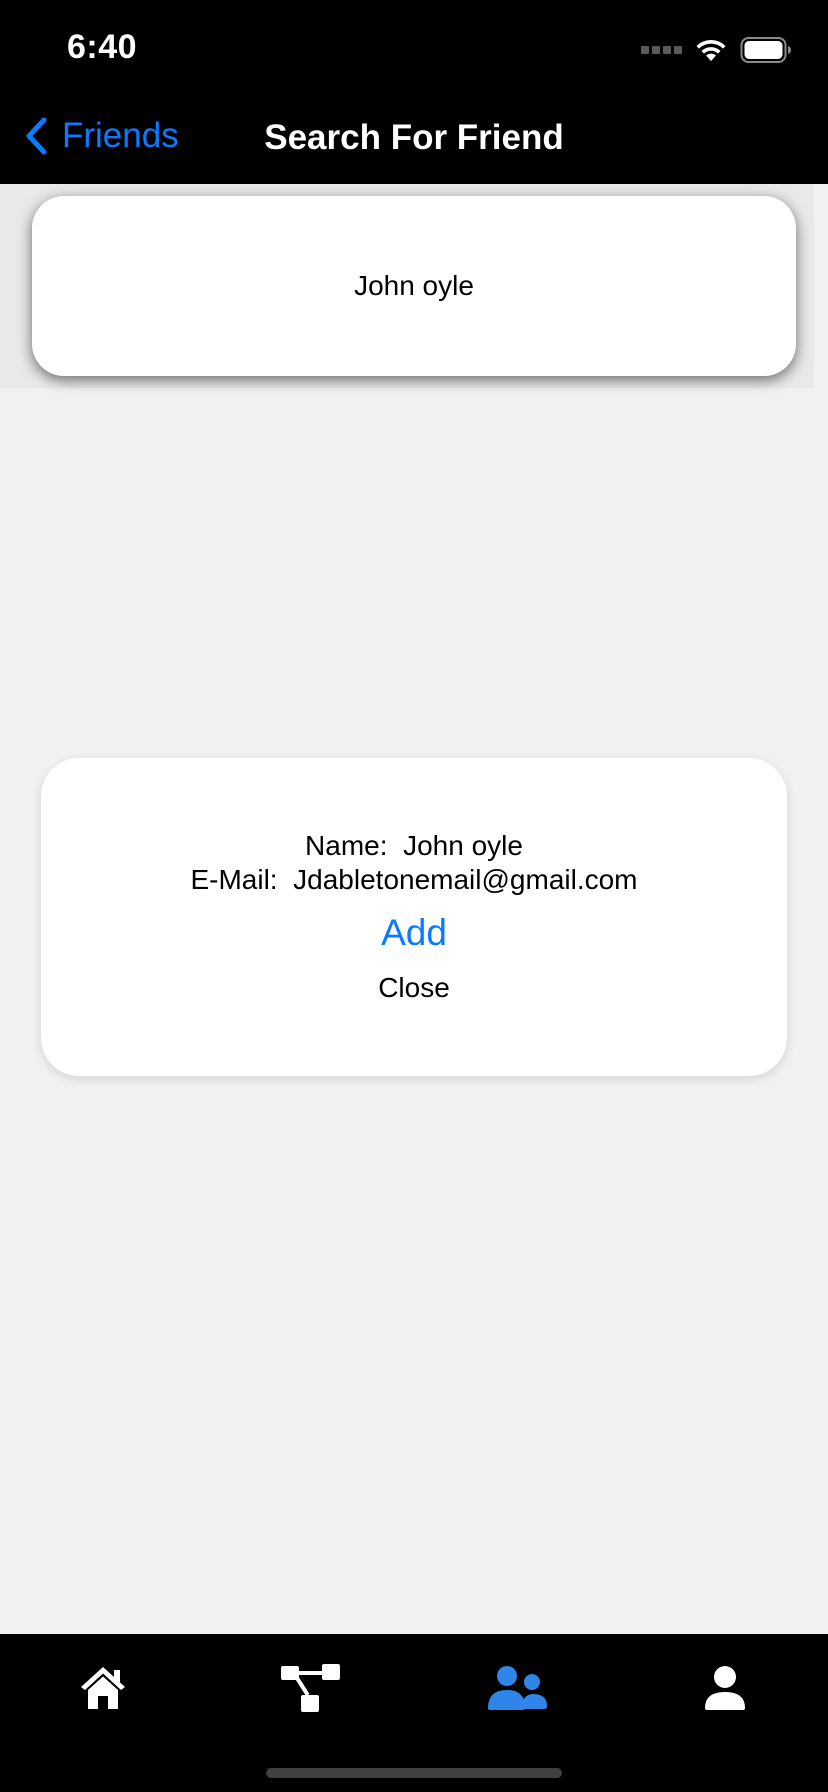 This screenshot has height=1792, width=828. Describe the element at coordinates (414, 92) in the screenshot. I see `header: 6:40 Friends Search For Friend` at that location.